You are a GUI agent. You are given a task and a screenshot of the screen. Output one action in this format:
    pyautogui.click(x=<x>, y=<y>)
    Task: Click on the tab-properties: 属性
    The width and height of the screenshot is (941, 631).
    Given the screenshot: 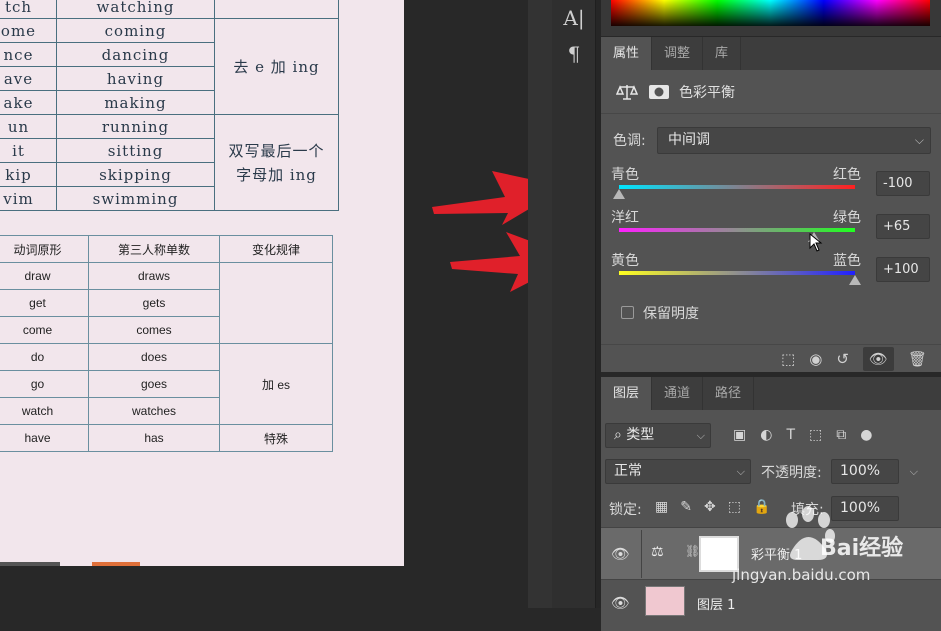 What is the action you would take?
    pyautogui.click(x=627, y=53)
    